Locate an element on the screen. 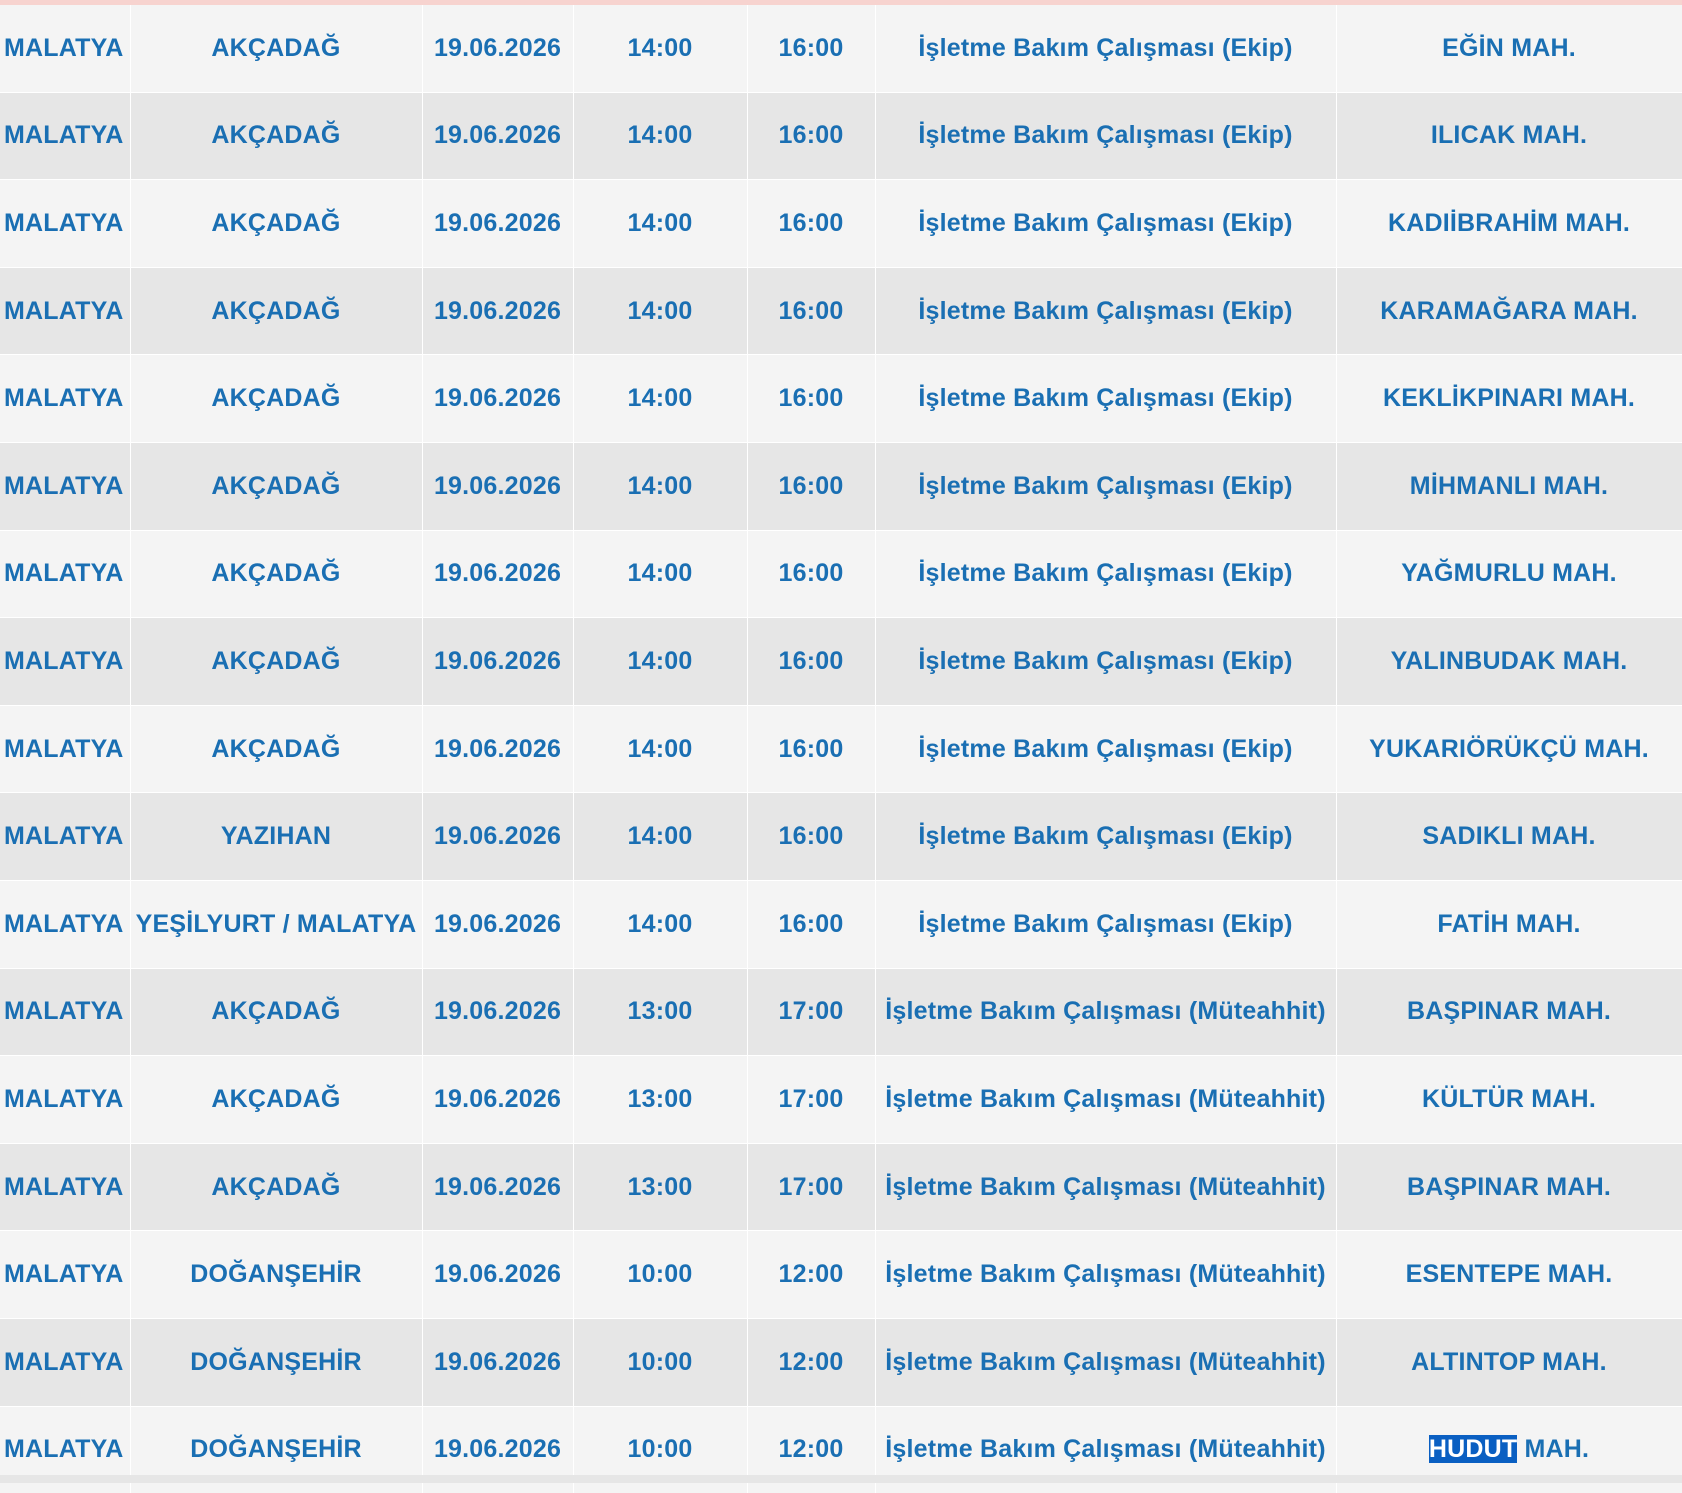  cell-district: YAZIHAN is located at coordinates (276, 836).